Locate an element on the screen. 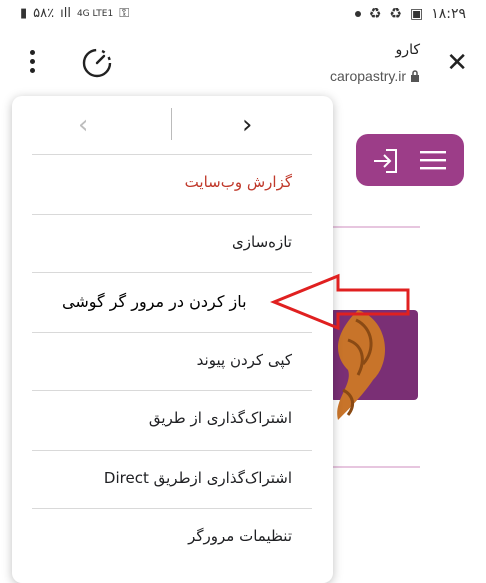 The height and width of the screenshot is (583, 486). site-url: caropastry.ir is located at coordinates (375, 76).